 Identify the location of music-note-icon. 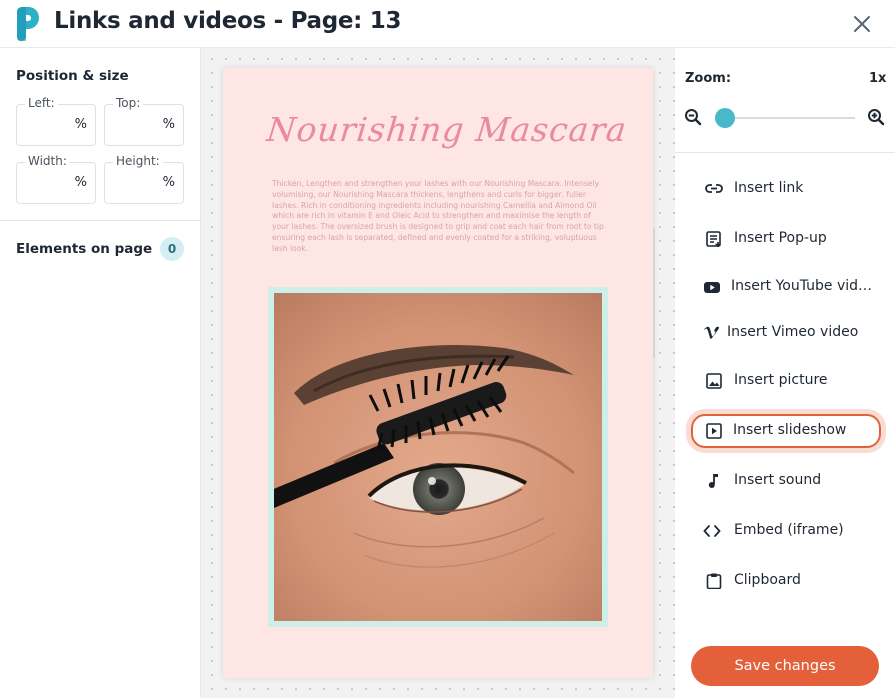
(713, 481).